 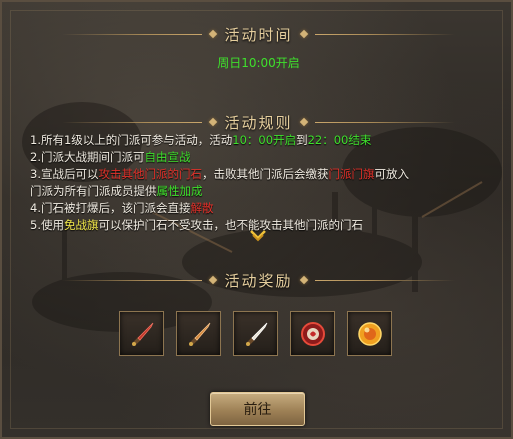 I want to click on time-section-title: 活动时间, so click(x=258, y=34).